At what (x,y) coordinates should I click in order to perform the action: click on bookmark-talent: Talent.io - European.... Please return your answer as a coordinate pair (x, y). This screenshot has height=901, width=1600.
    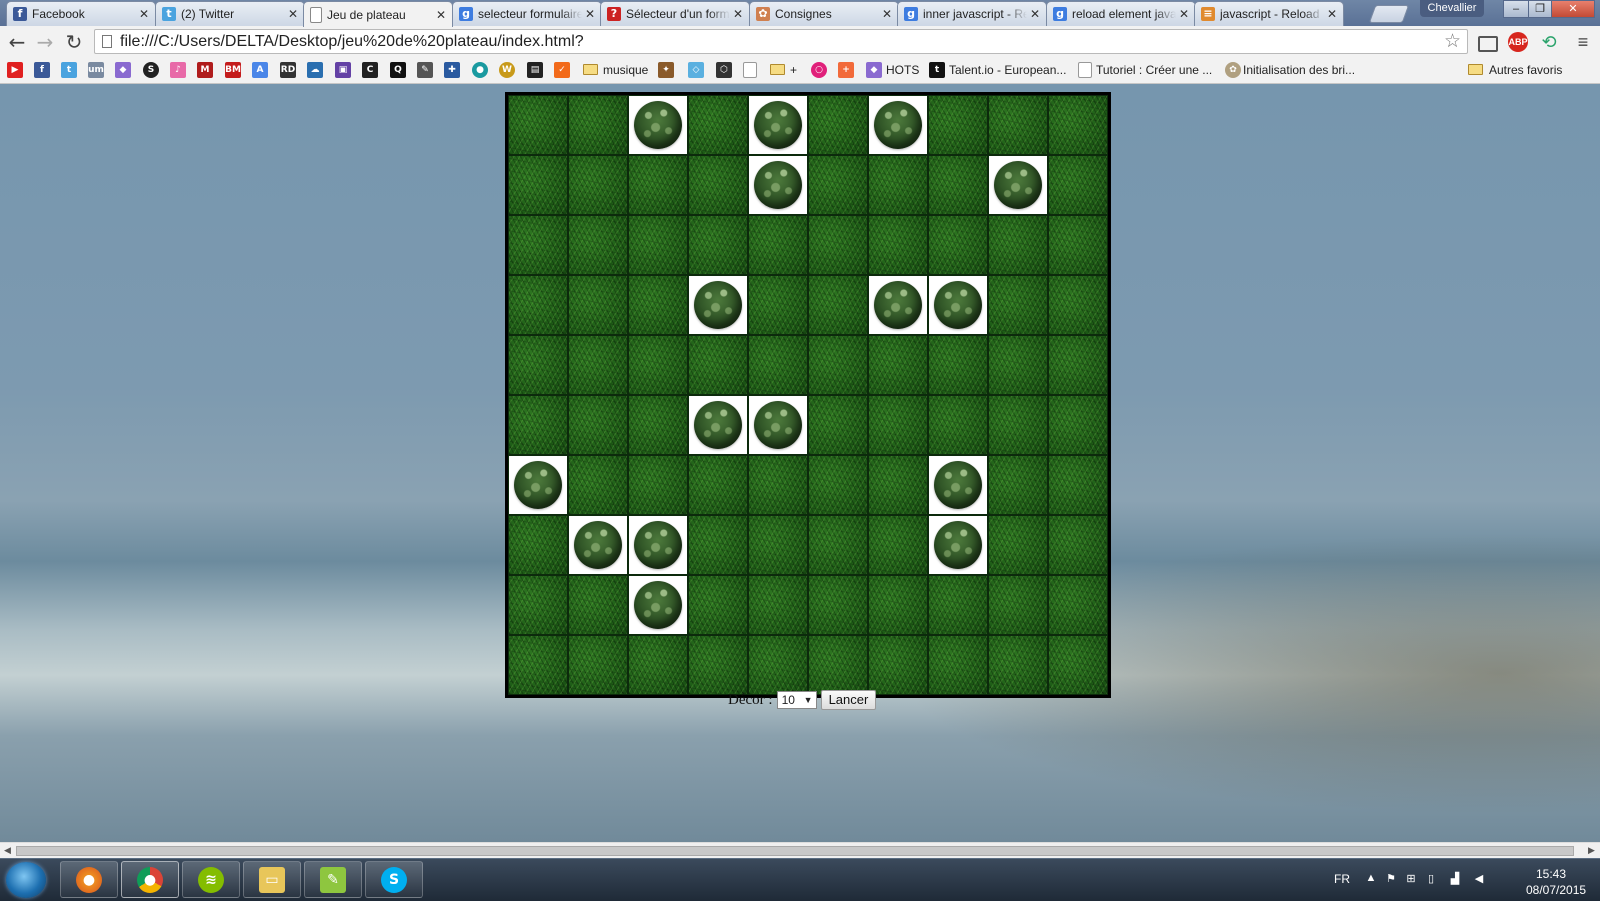
    Looking at the image, I should click on (1007, 70).